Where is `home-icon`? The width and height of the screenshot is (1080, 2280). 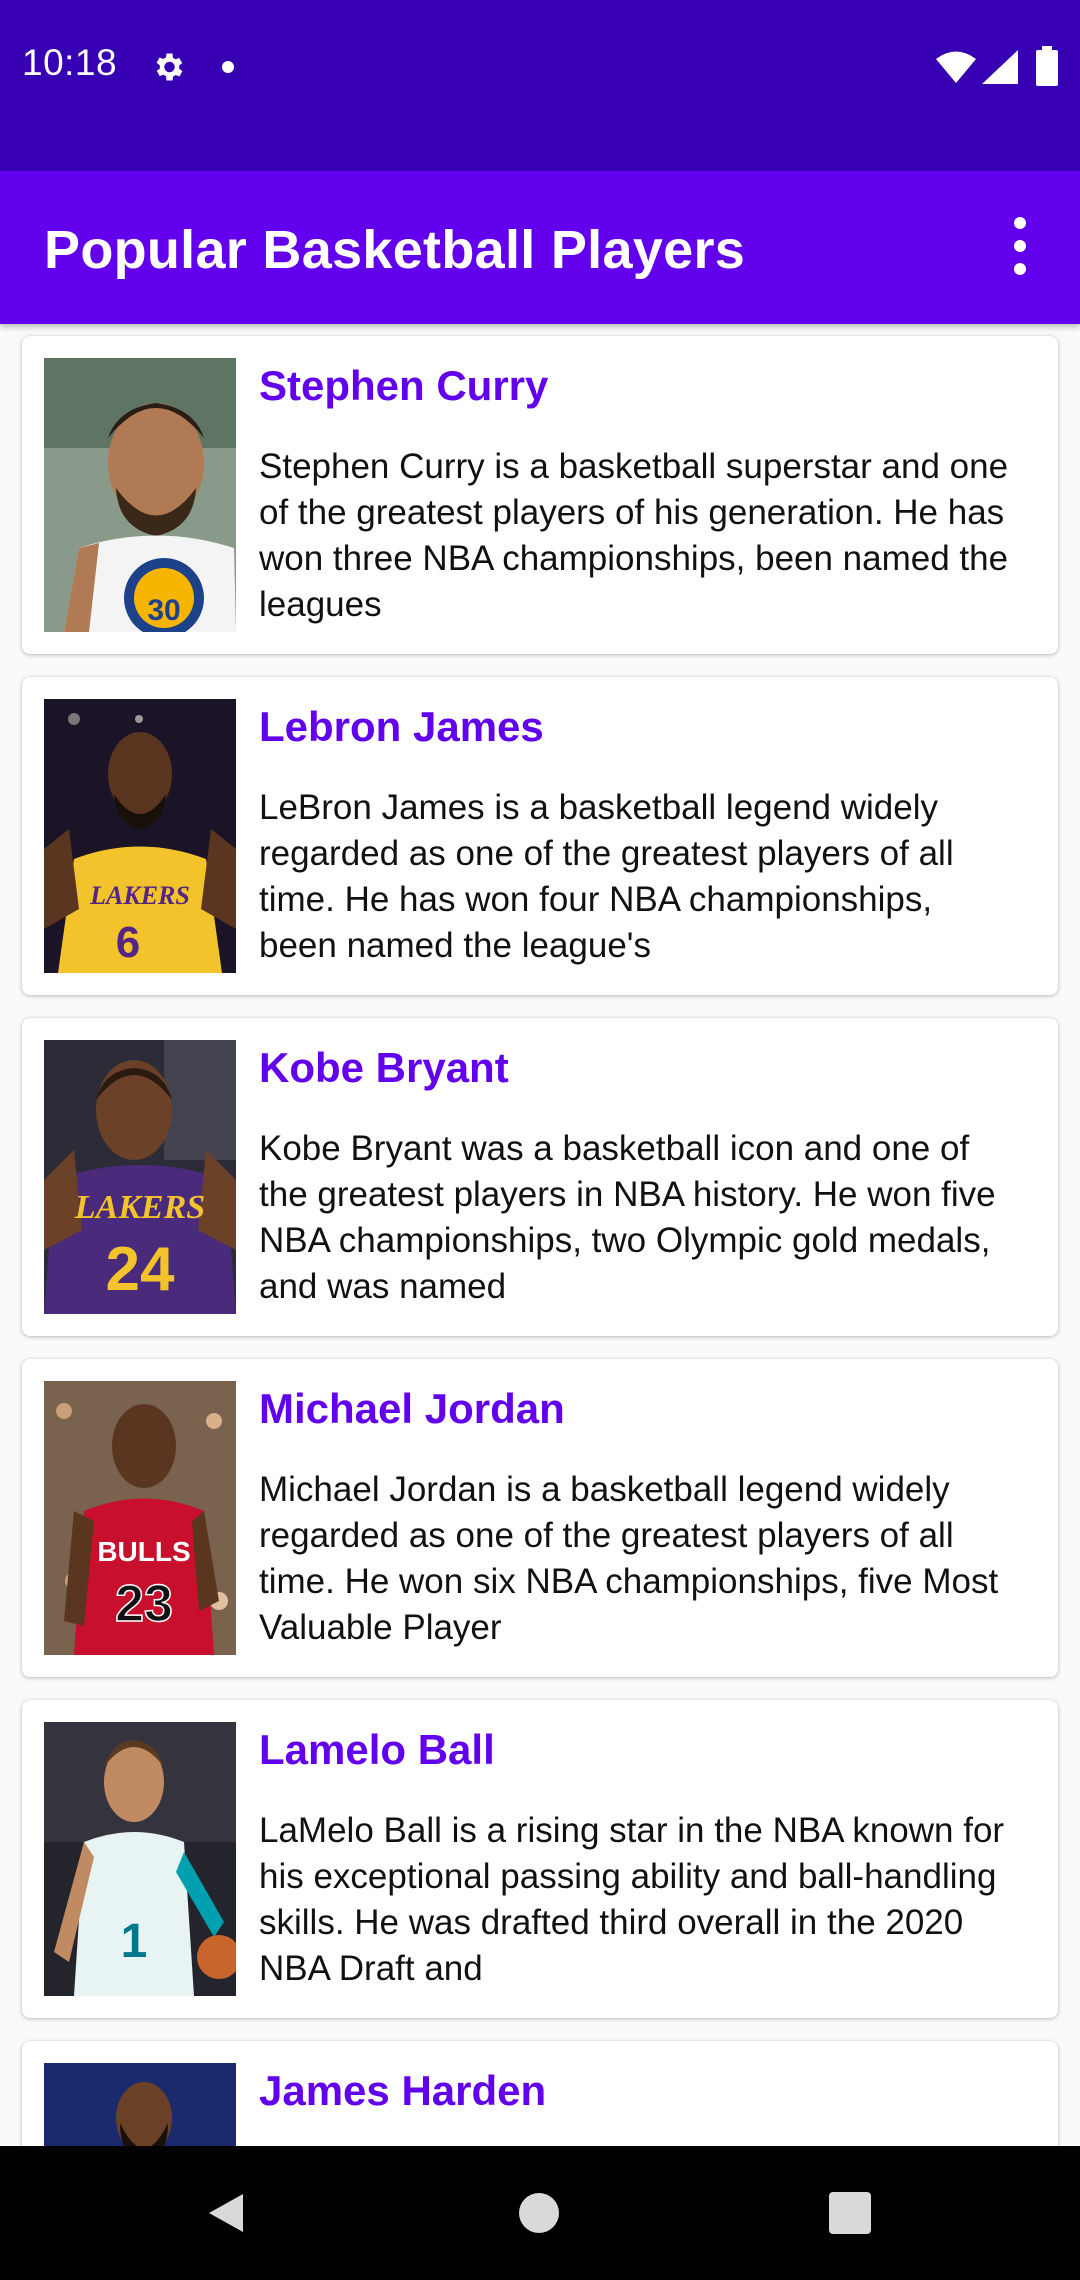 home-icon is located at coordinates (539, 2213).